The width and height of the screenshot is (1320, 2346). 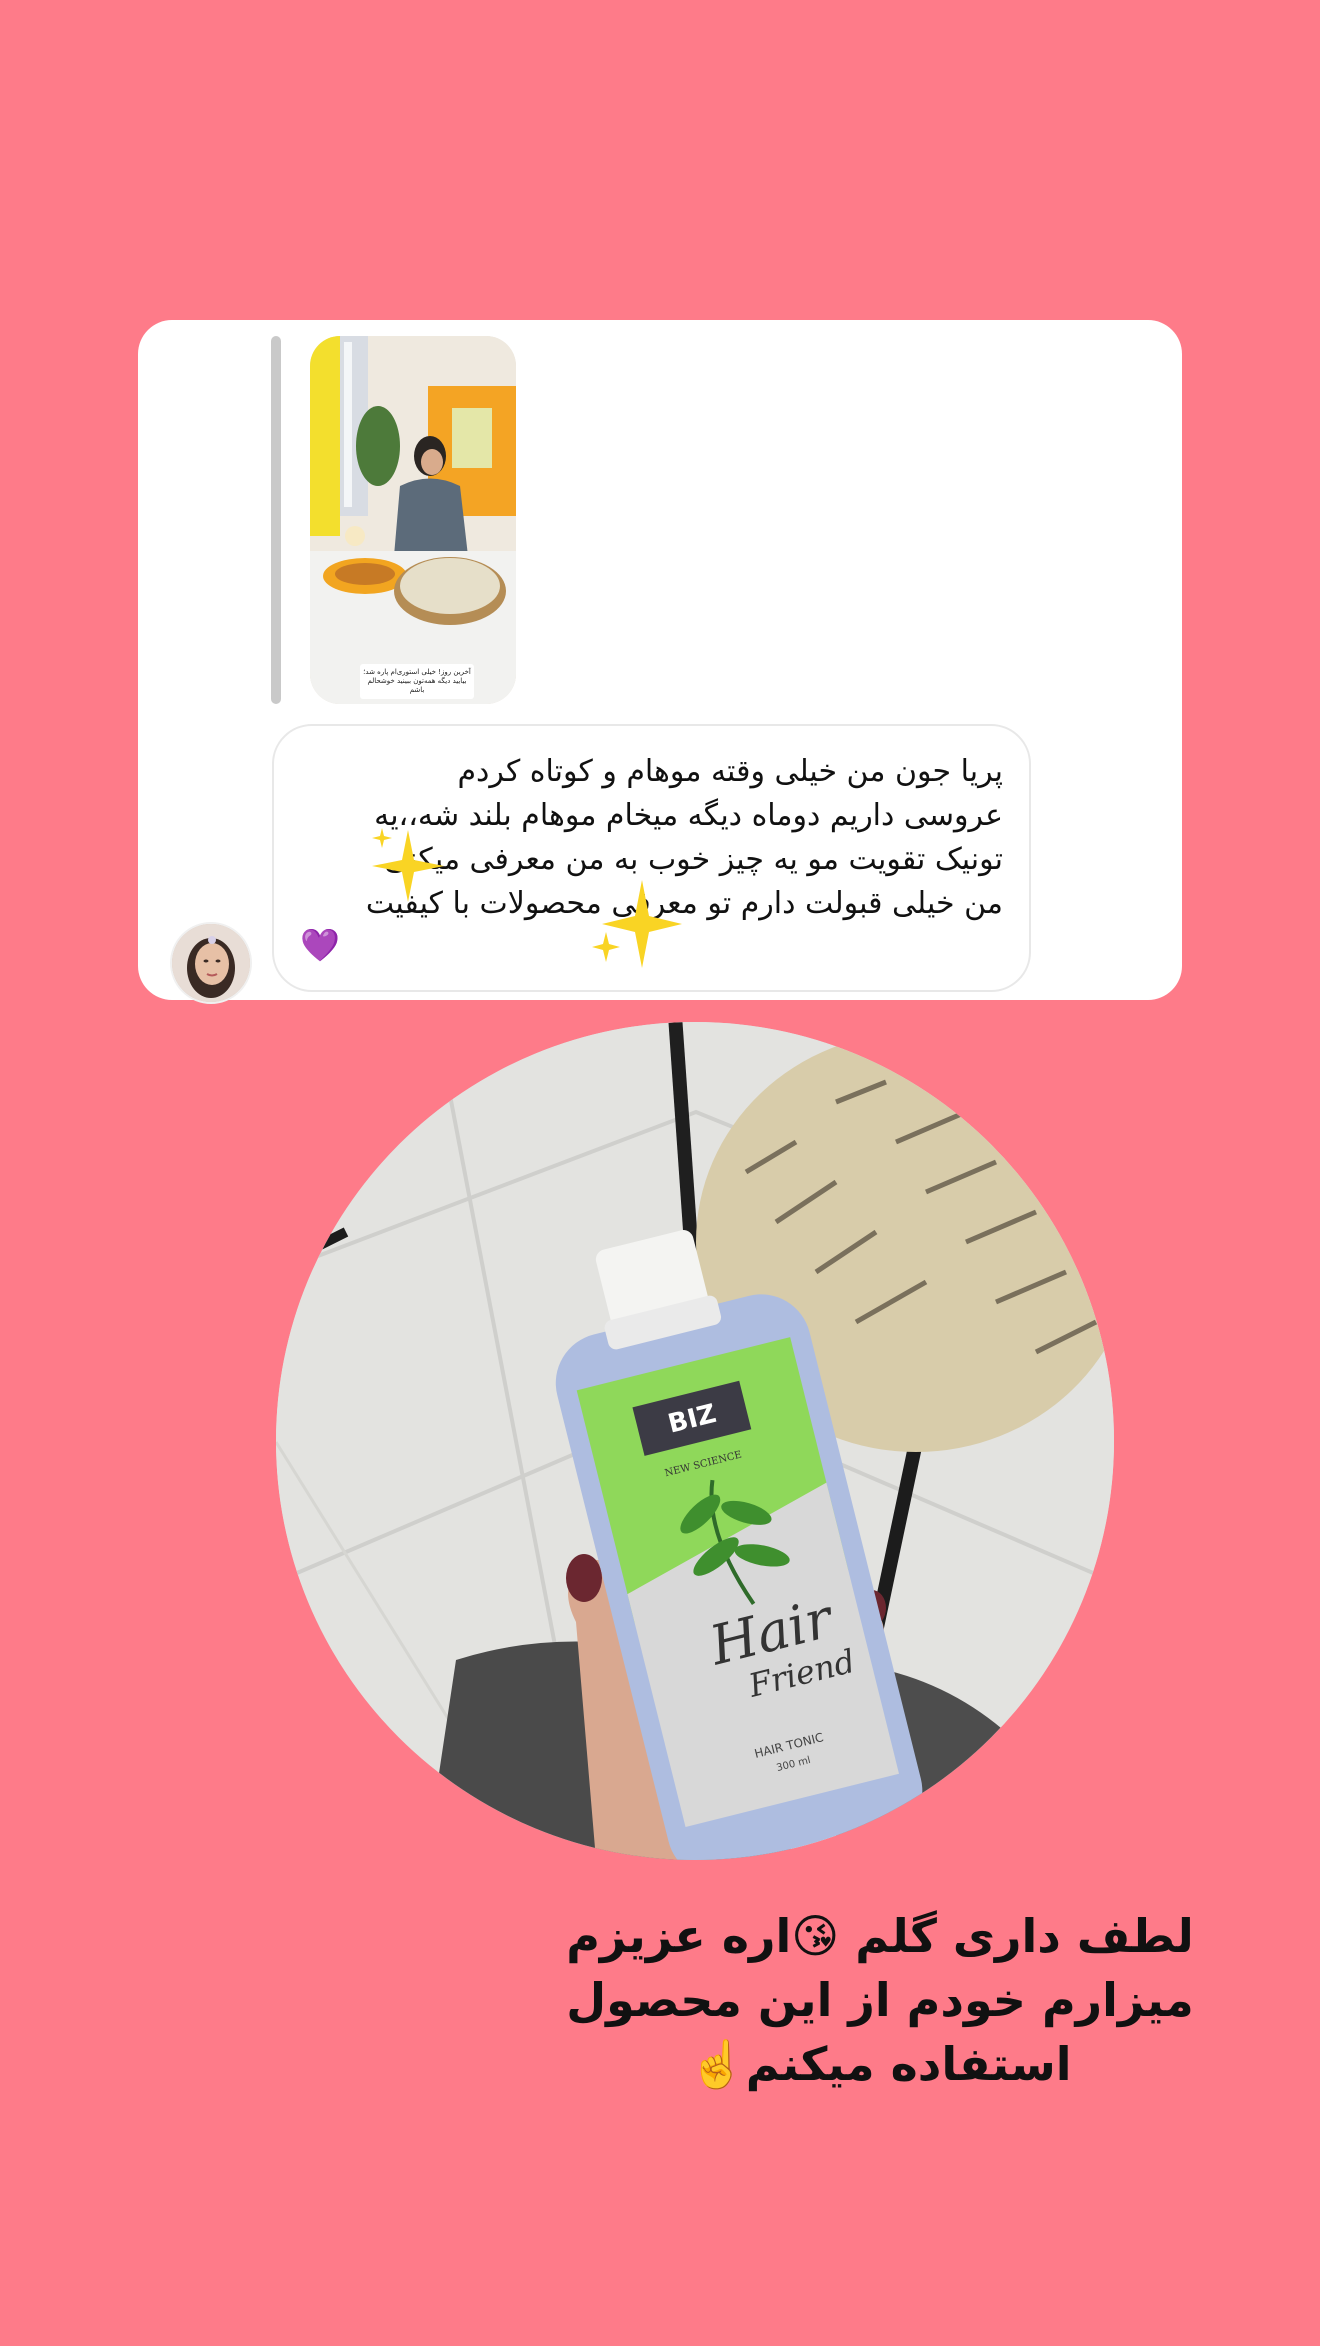 I want to click on answer-line-1: لطف داری گلم 😘اره عزیزم, so click(x=880, y=1936).